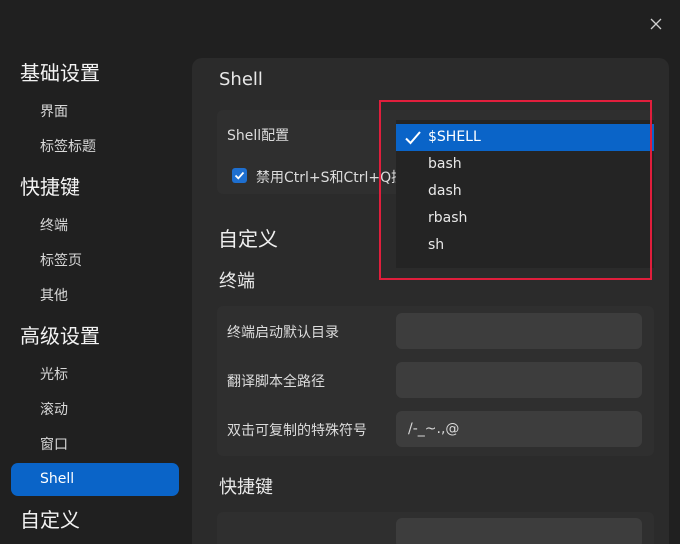 This screenshot has width=680, height=544. I want to click on close-button, so click(656, 24).